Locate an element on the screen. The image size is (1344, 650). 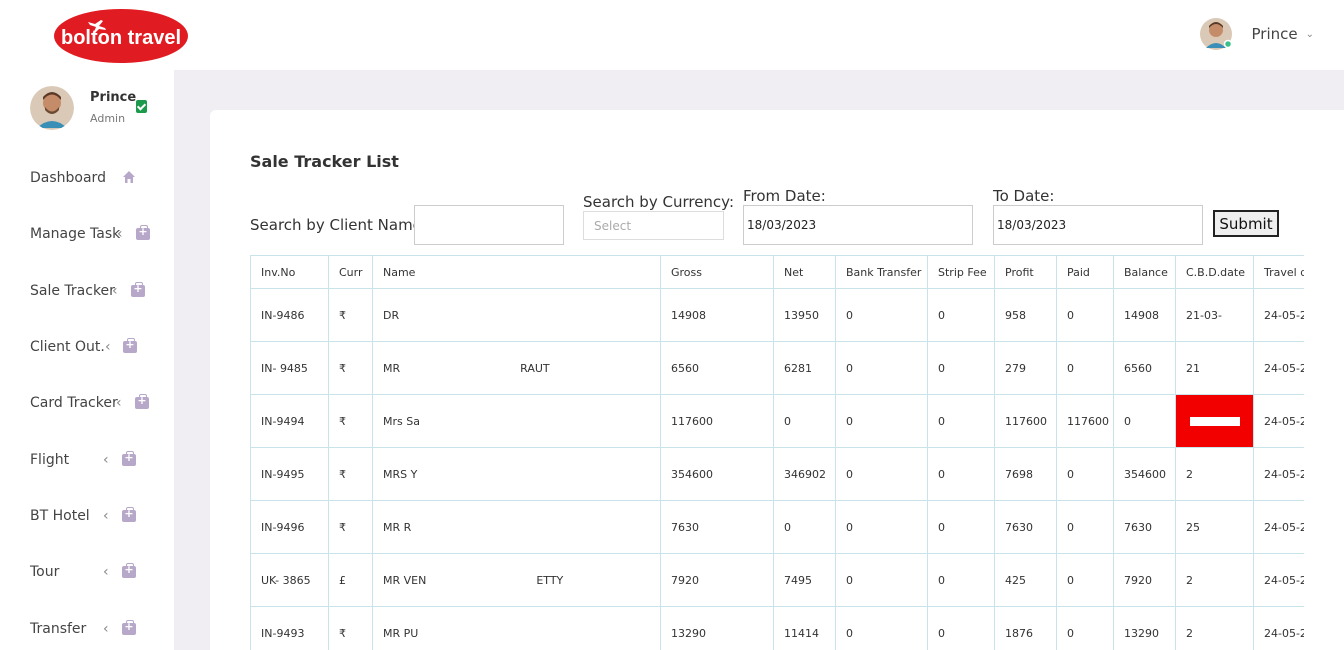
table-cell: 6281 is located at coordinates (804, 368).